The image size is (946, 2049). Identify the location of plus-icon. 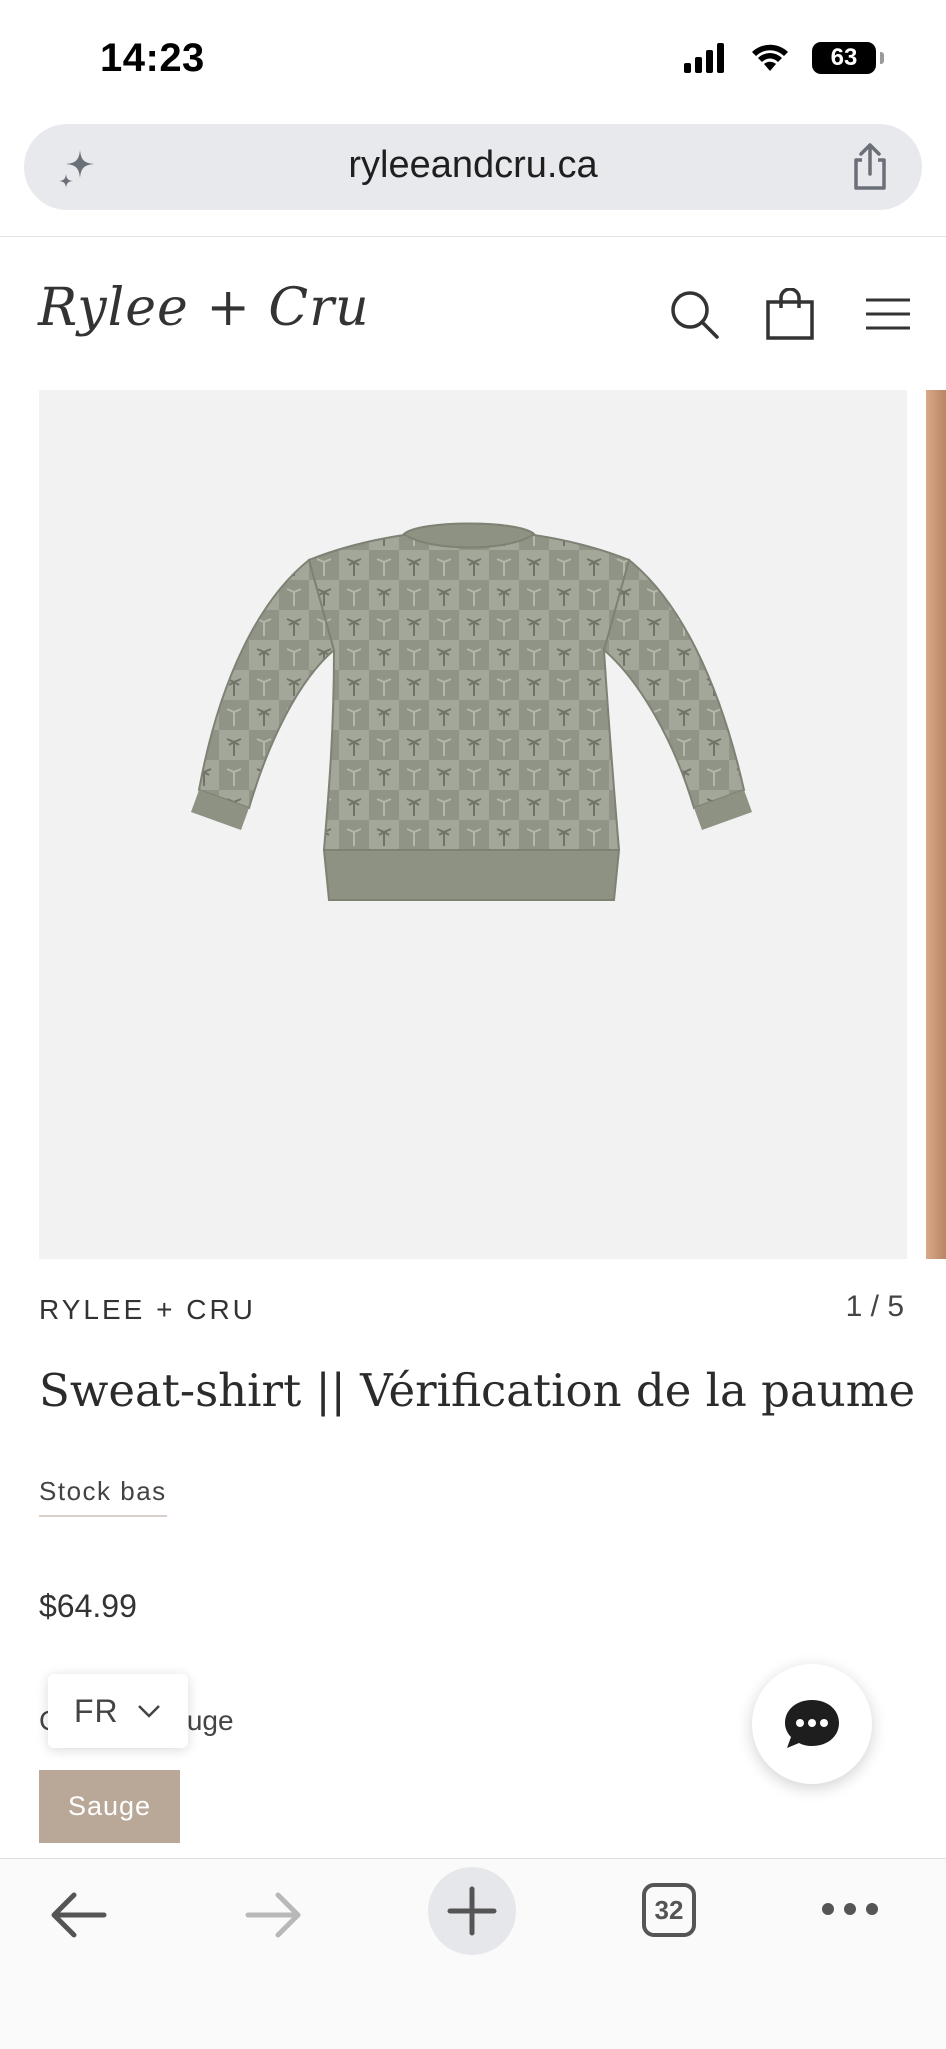
(472, 1911).